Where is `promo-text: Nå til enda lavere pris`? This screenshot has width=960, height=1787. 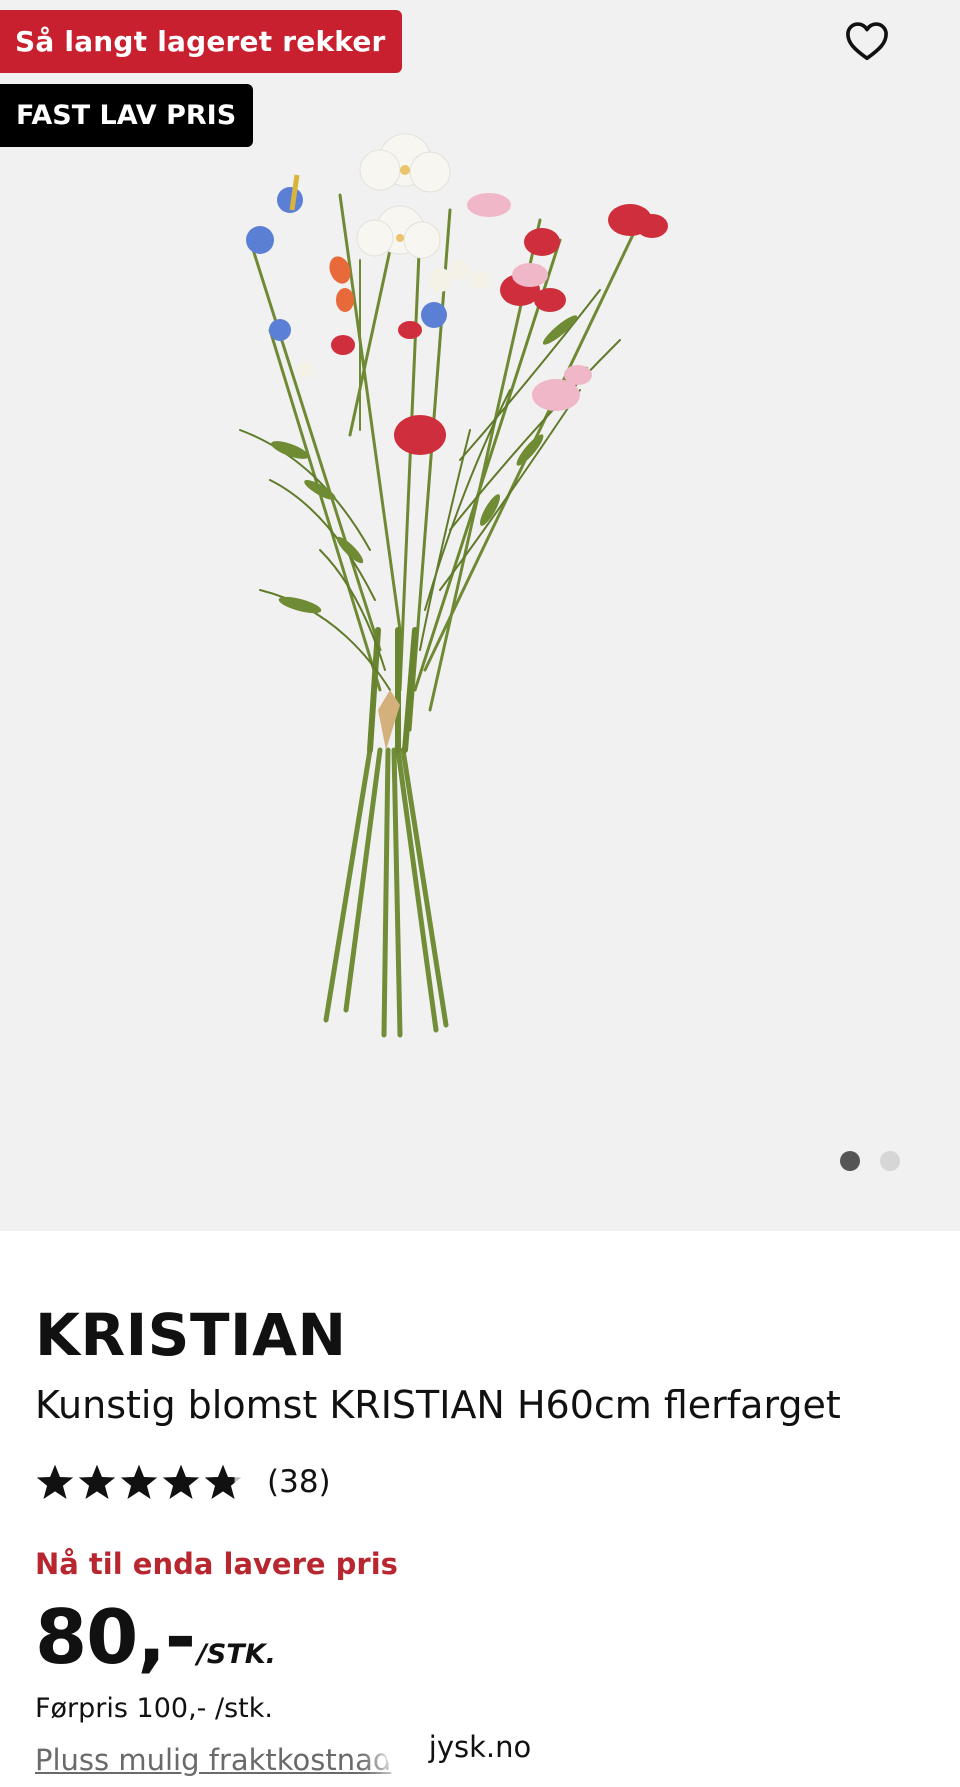 promo-text: Nå til enda lavere pris is located at coordinates (216, 1564).